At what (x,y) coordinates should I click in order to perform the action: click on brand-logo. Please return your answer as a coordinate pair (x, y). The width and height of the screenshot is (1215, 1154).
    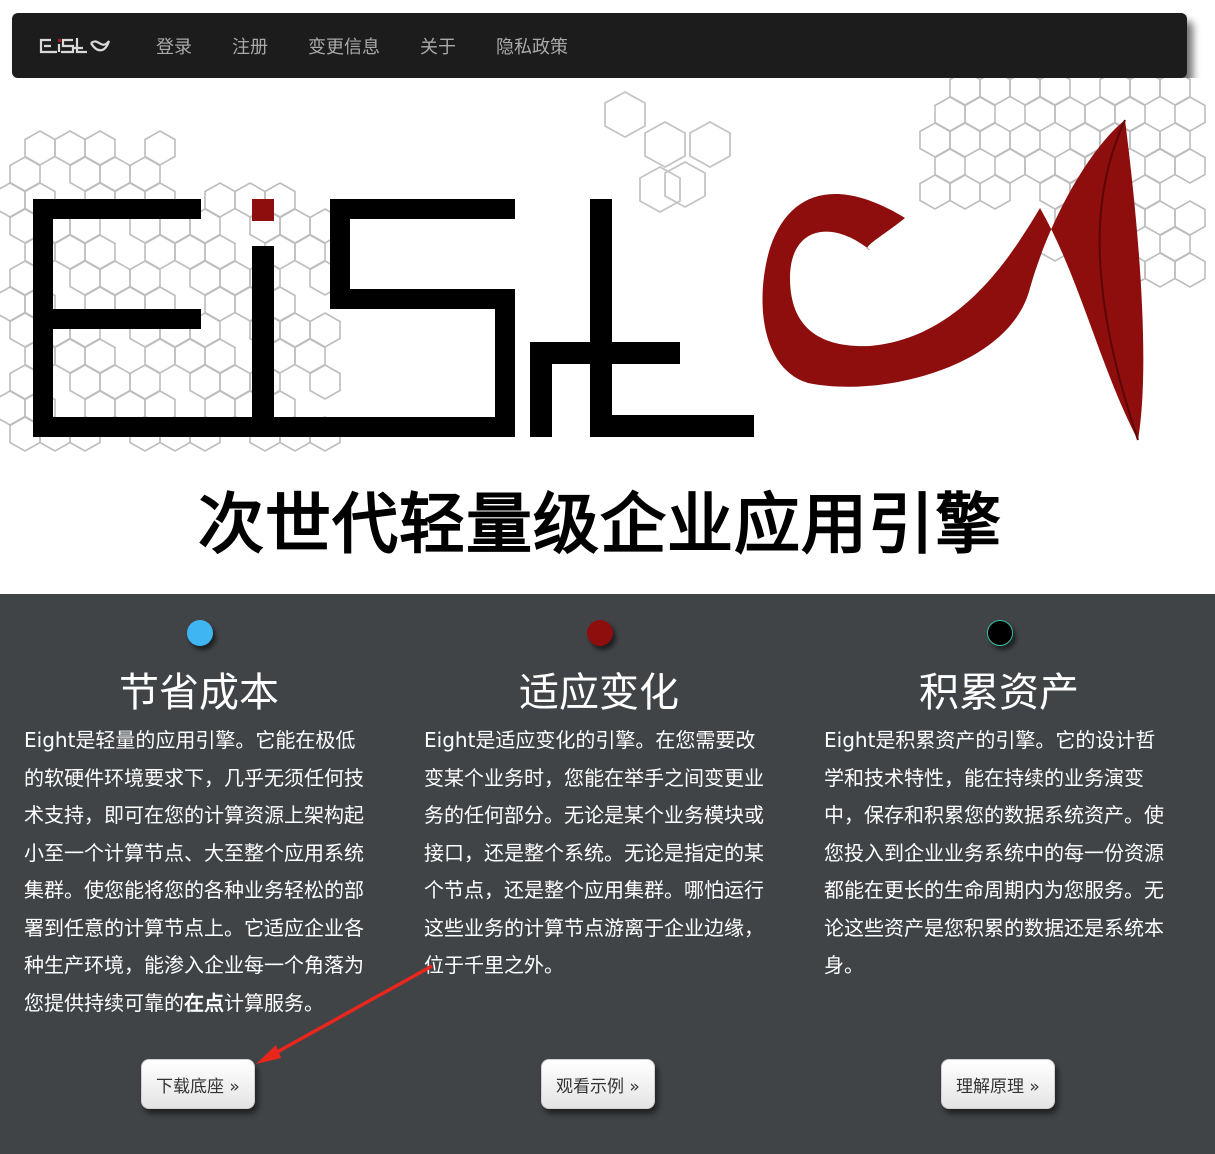
    Looking at the image, I should click on (76, 45).